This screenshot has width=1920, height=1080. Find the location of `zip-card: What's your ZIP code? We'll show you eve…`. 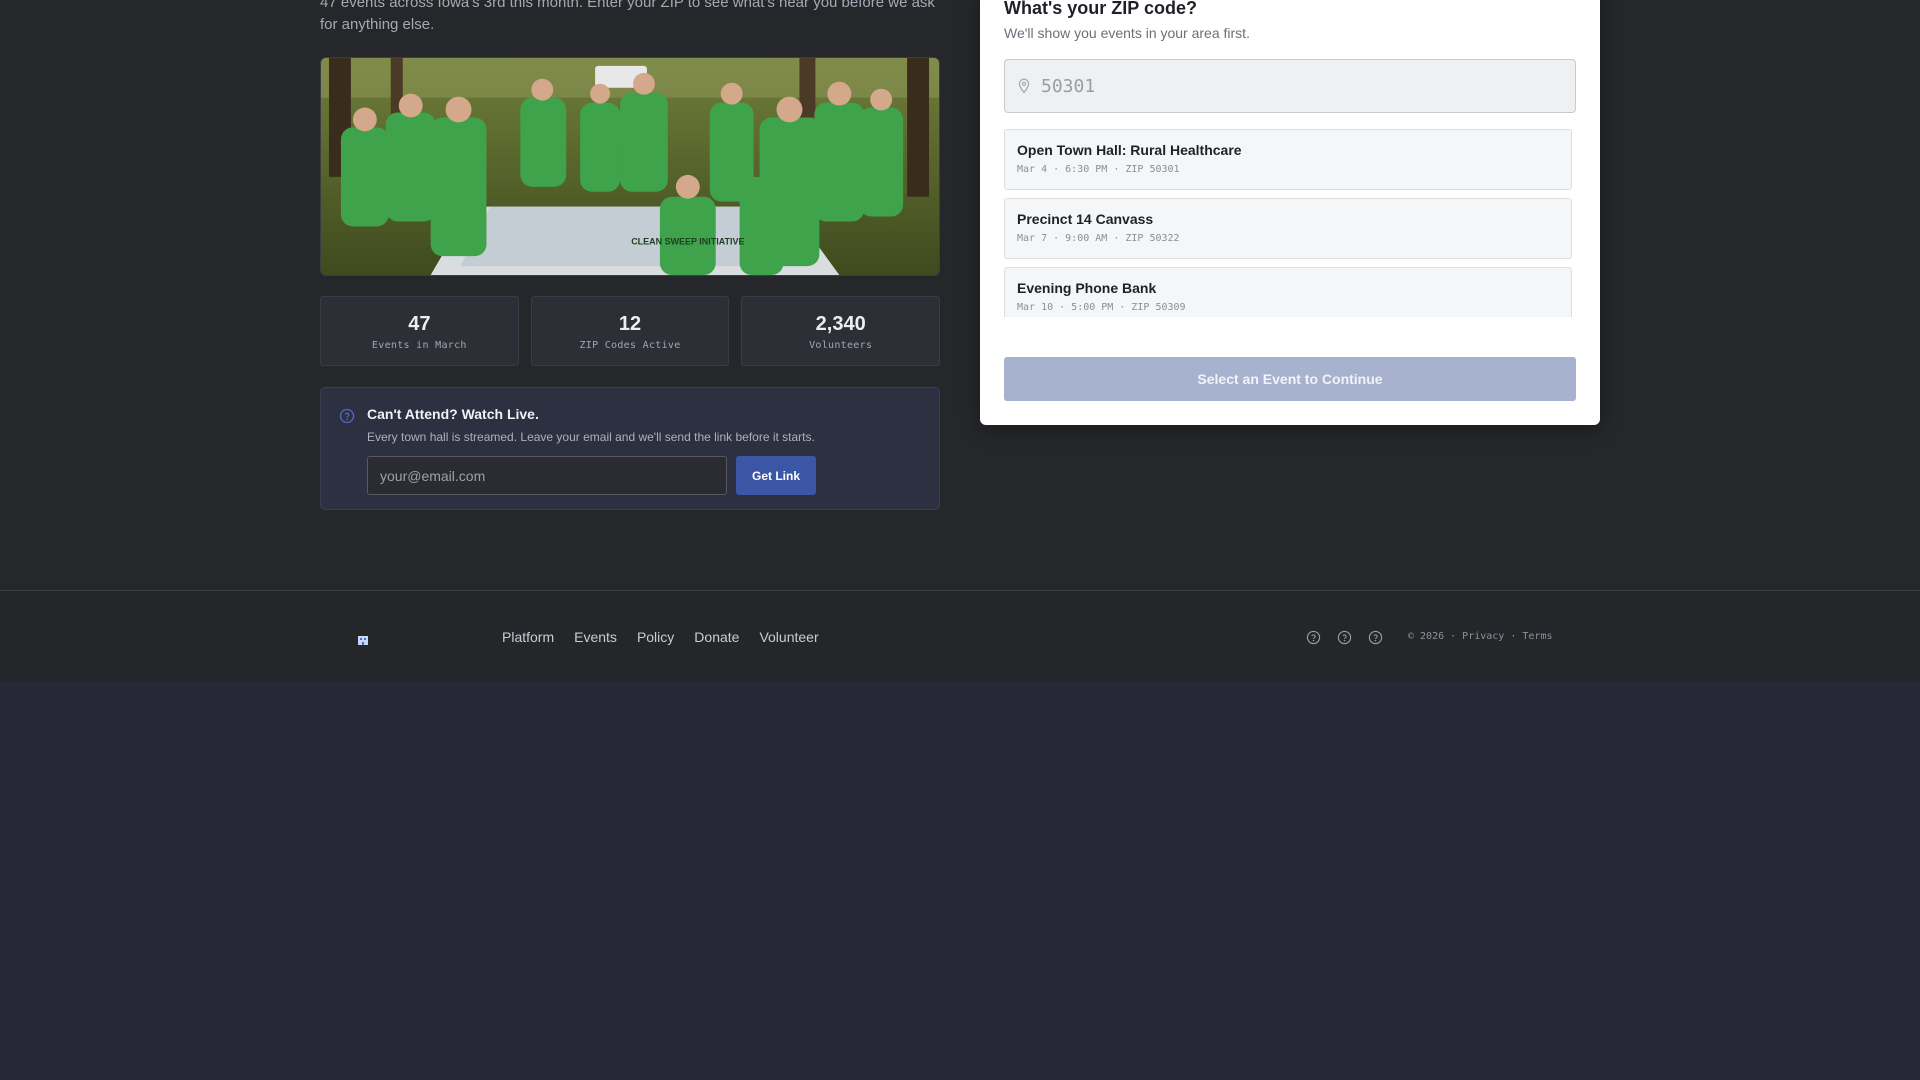

zip-card: What's your ZIP code? We'll show you eve… is located at coordinates (1290, 212).